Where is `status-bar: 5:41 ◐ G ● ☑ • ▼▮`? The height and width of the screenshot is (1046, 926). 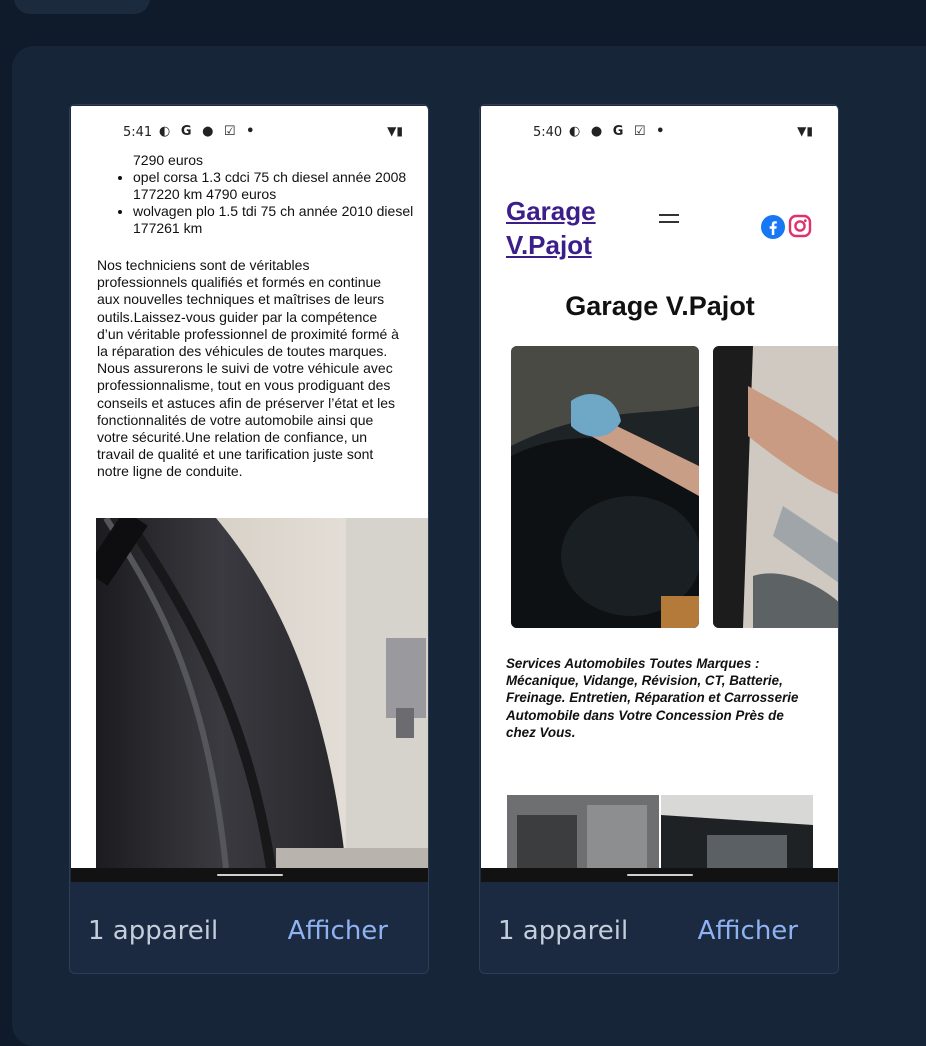
status-bar: 5:41 ◐ G ● ☑ • ▼▮ is located at coordinates (249, 132).